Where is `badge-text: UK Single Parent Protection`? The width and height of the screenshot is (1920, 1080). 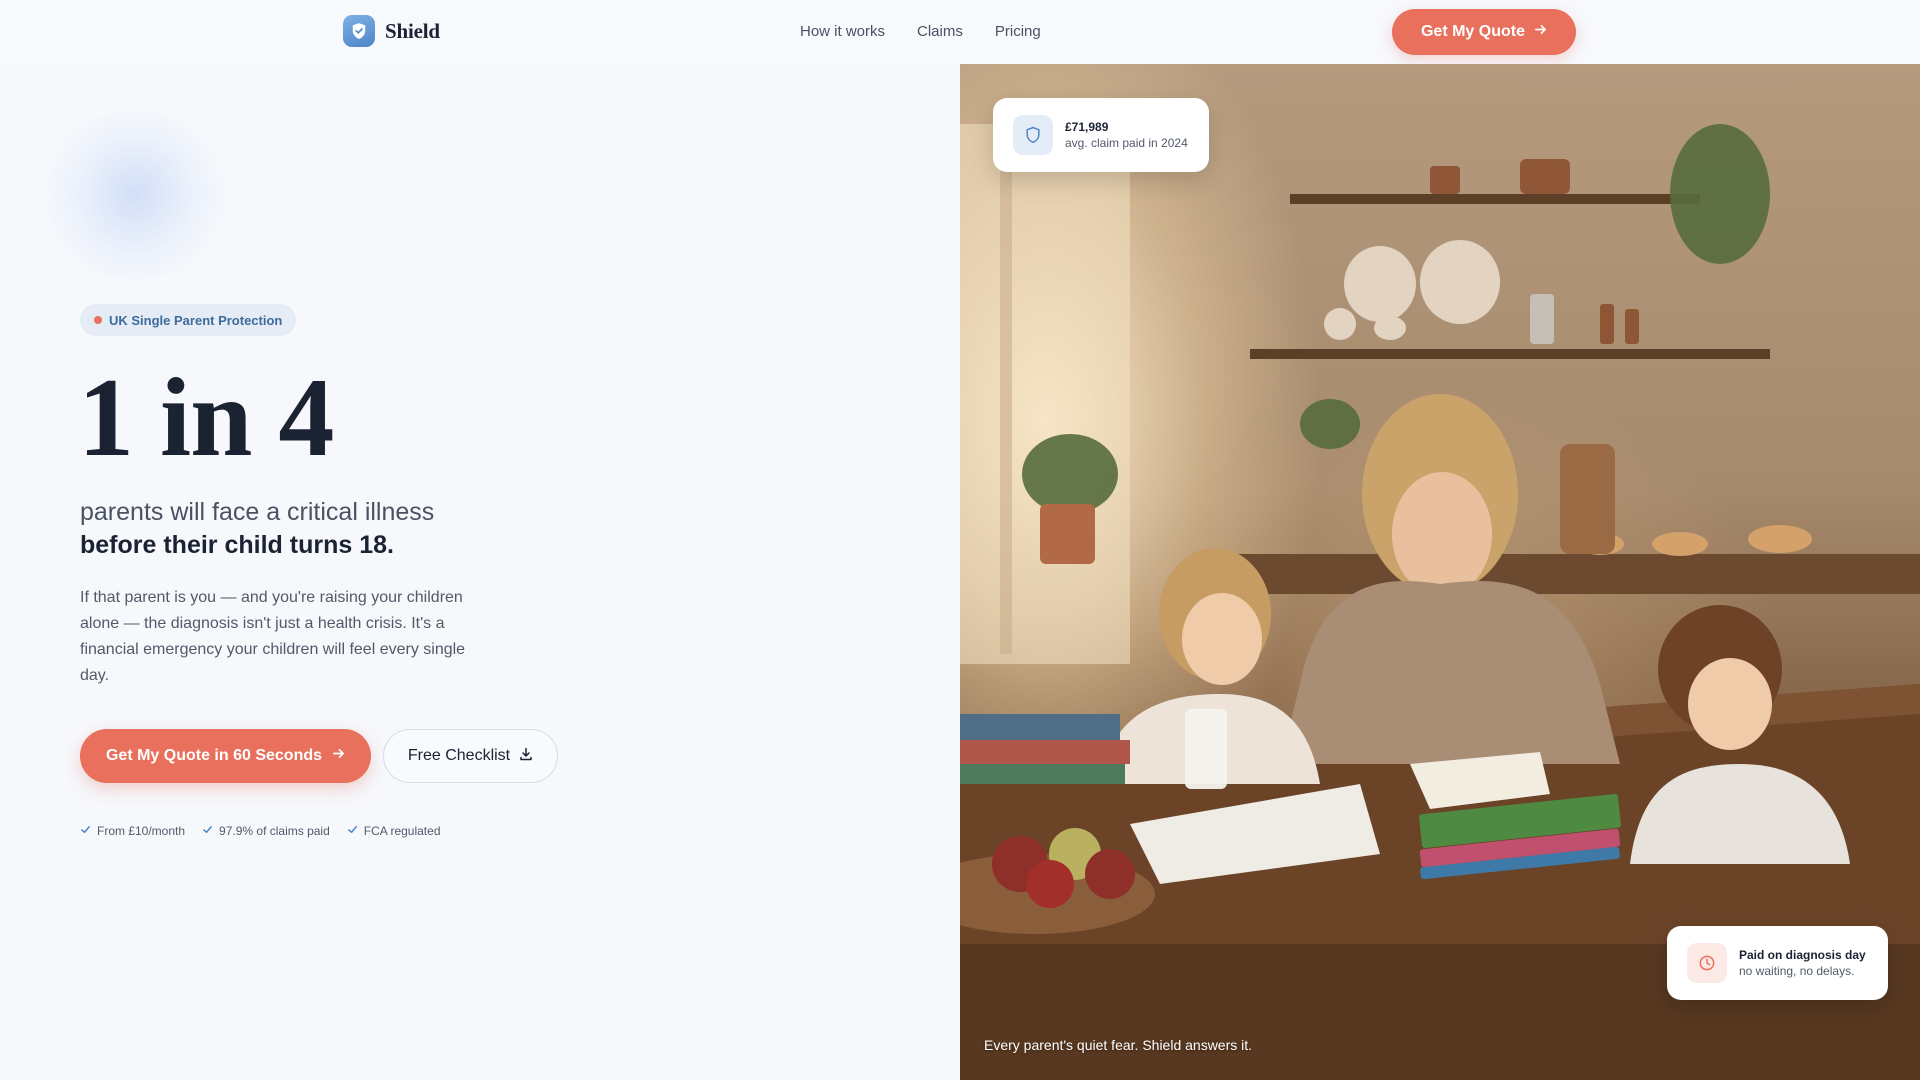 badge-text: UK Single Parent Protection is located at coordinates (196, 320).